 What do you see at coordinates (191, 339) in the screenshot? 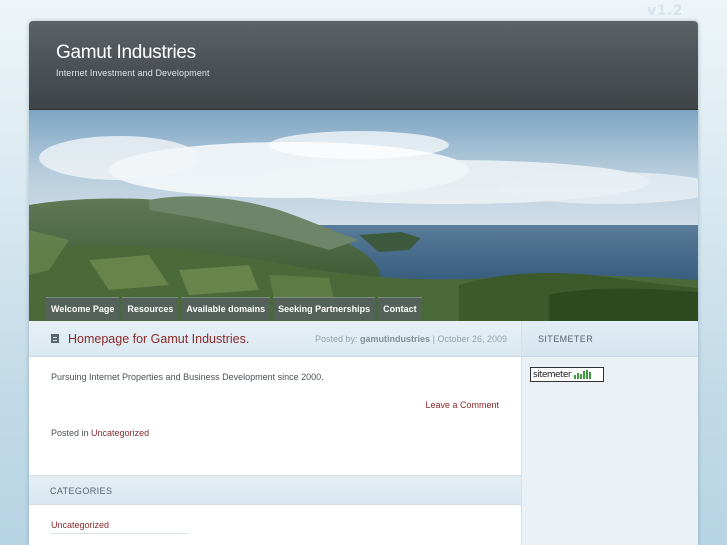
I see `post-title: Homepage for Gamut Industries.` at bounding box center [191, 339].